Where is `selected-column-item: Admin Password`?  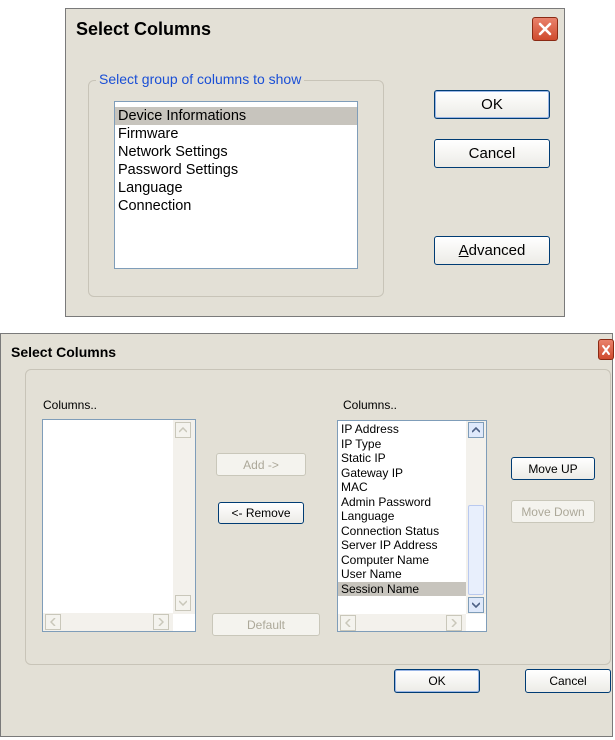 selected-column-item: Admin Password is located at coordinates (412, 502).